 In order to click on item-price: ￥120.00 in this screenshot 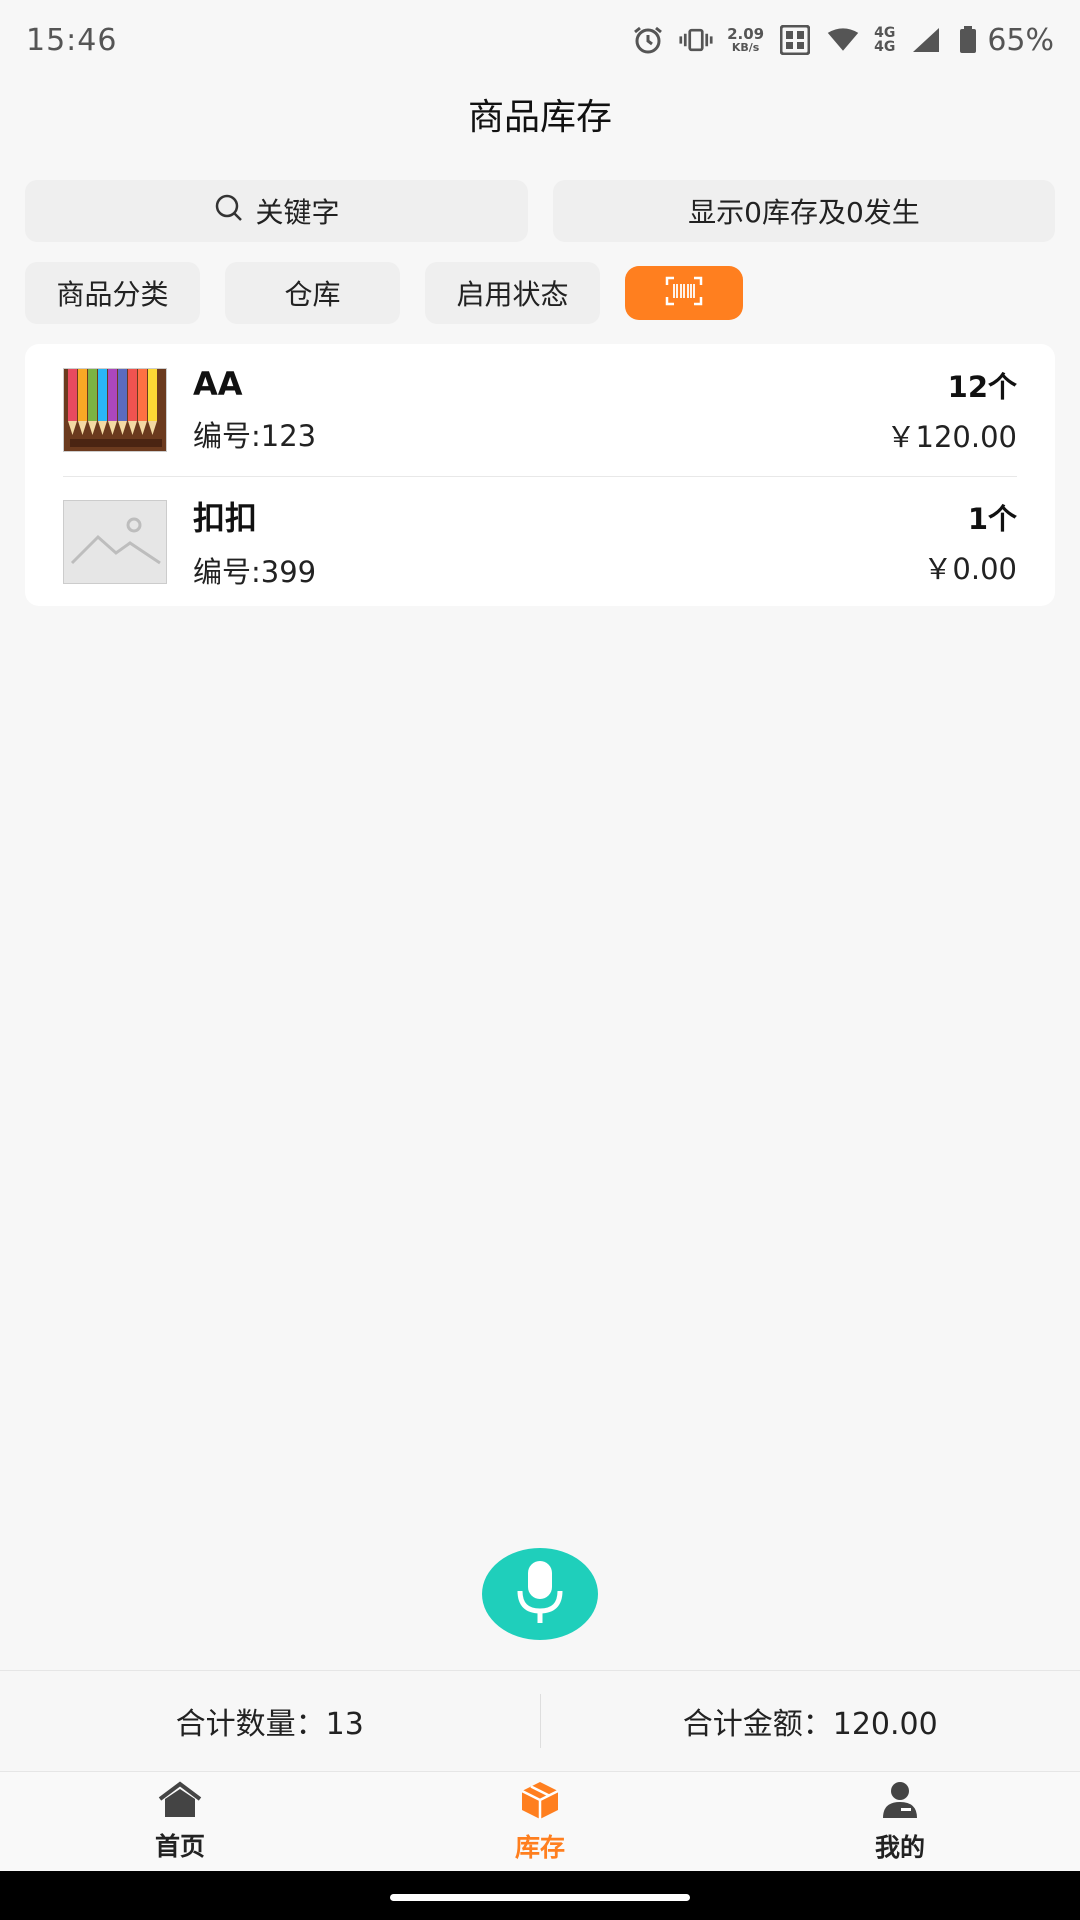, I will do `click(951, 437)`.